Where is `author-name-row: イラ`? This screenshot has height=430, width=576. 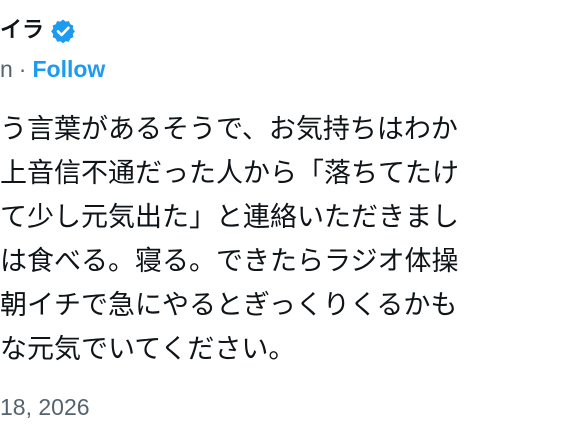
author-name-row: イラ is located at coordinates (38, 31).